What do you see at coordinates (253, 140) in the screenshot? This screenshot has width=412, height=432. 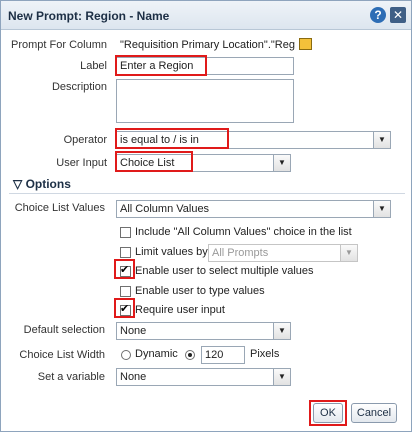 I see `operator-select: is equal to / is in ▼` at bounding box center [253, 140].